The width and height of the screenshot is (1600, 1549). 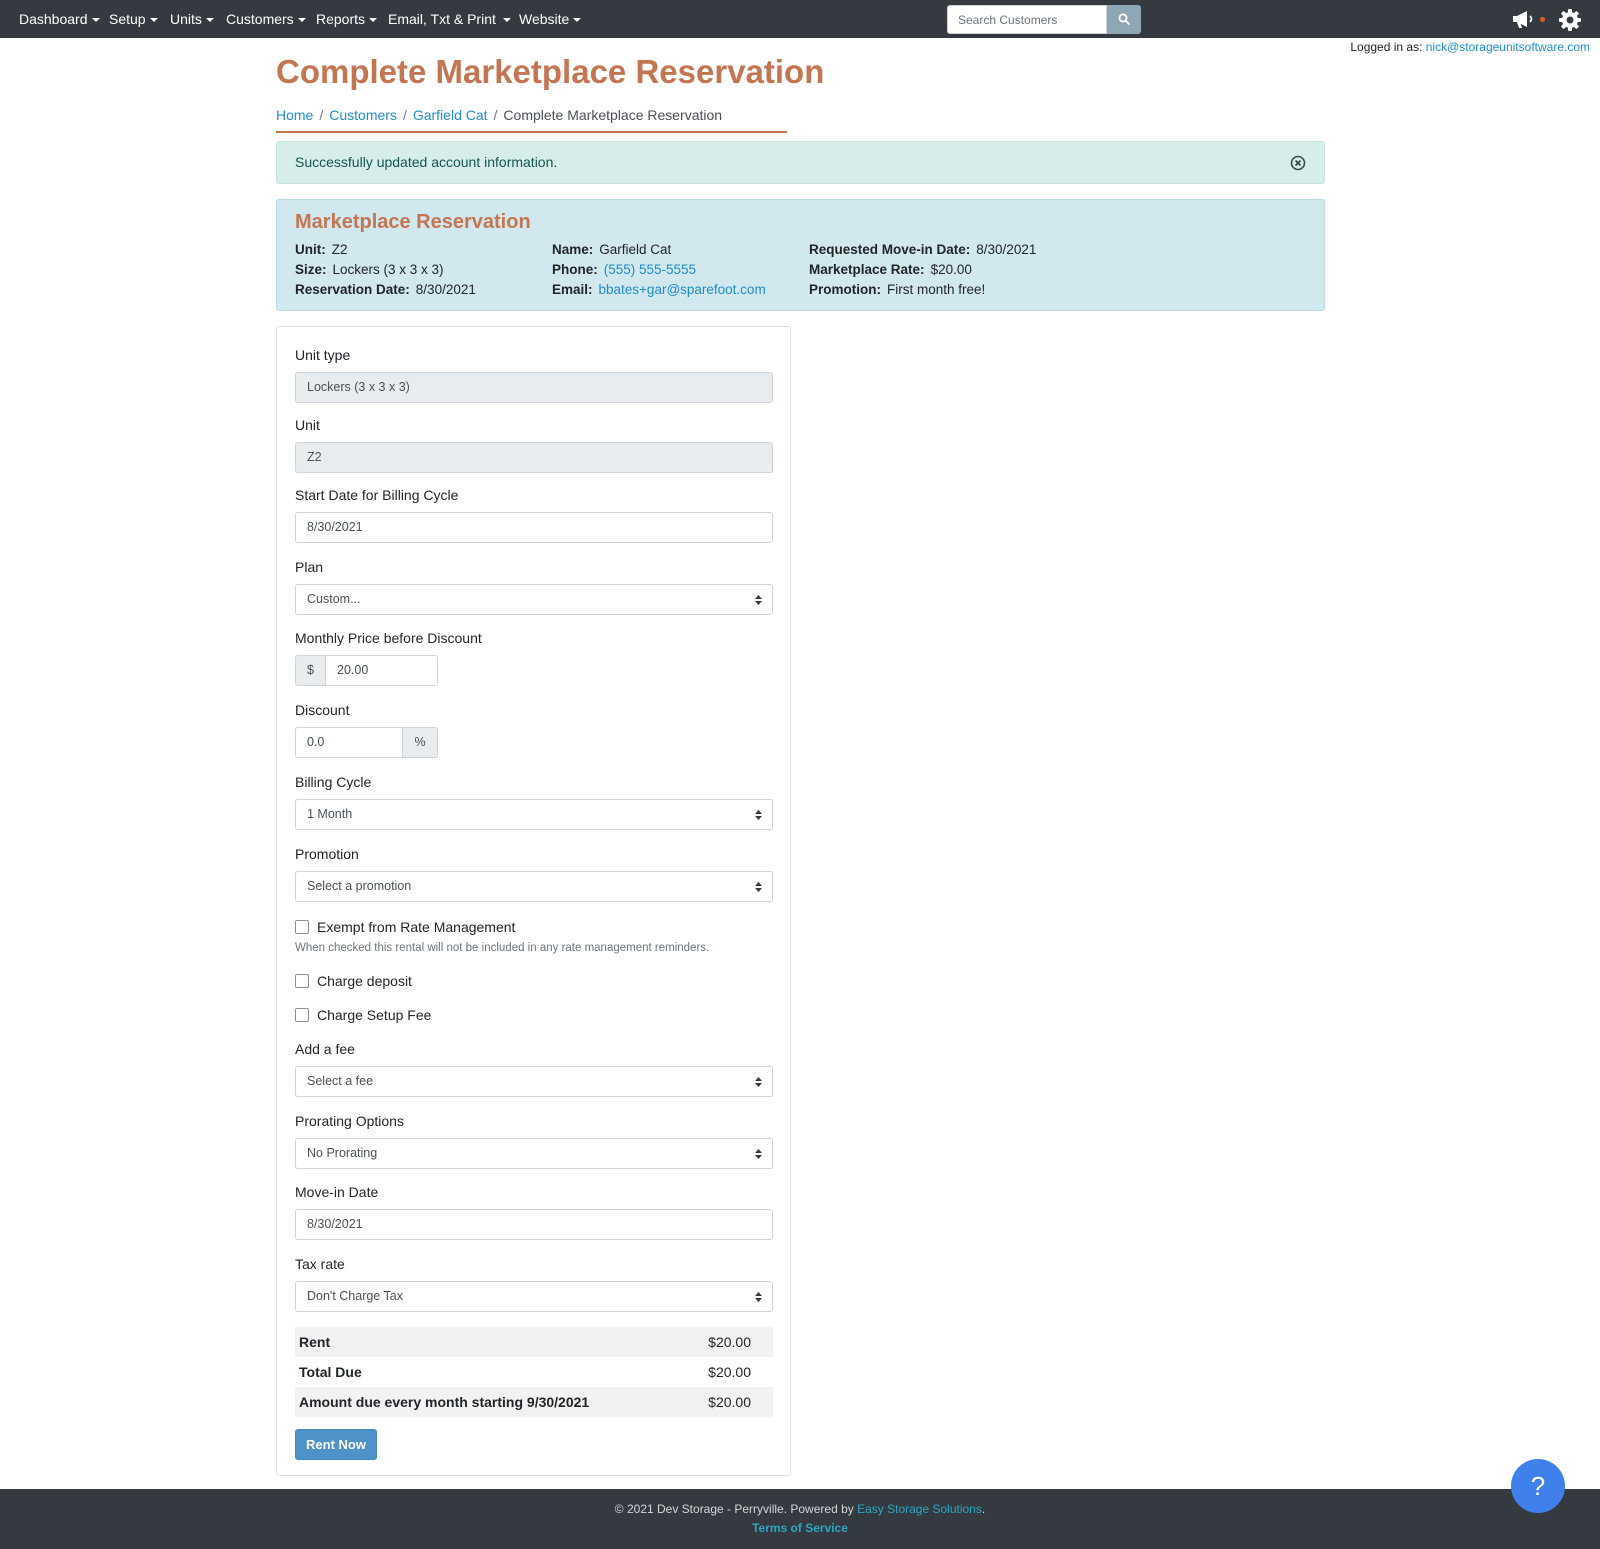 I want to click on move-in-date-input: 8/30/2021, so click(x=534, y=1224).